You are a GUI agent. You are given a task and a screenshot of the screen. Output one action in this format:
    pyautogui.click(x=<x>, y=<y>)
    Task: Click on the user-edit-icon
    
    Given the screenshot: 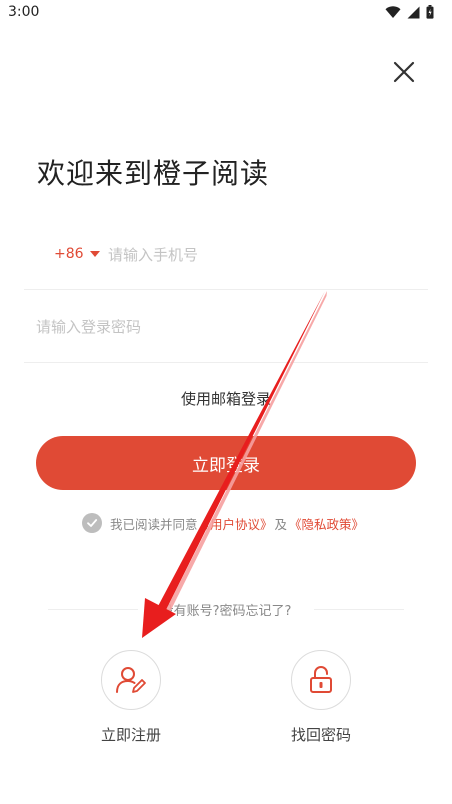 What is the action you would take?
    pyautogui.click(x=131, y=680)
    